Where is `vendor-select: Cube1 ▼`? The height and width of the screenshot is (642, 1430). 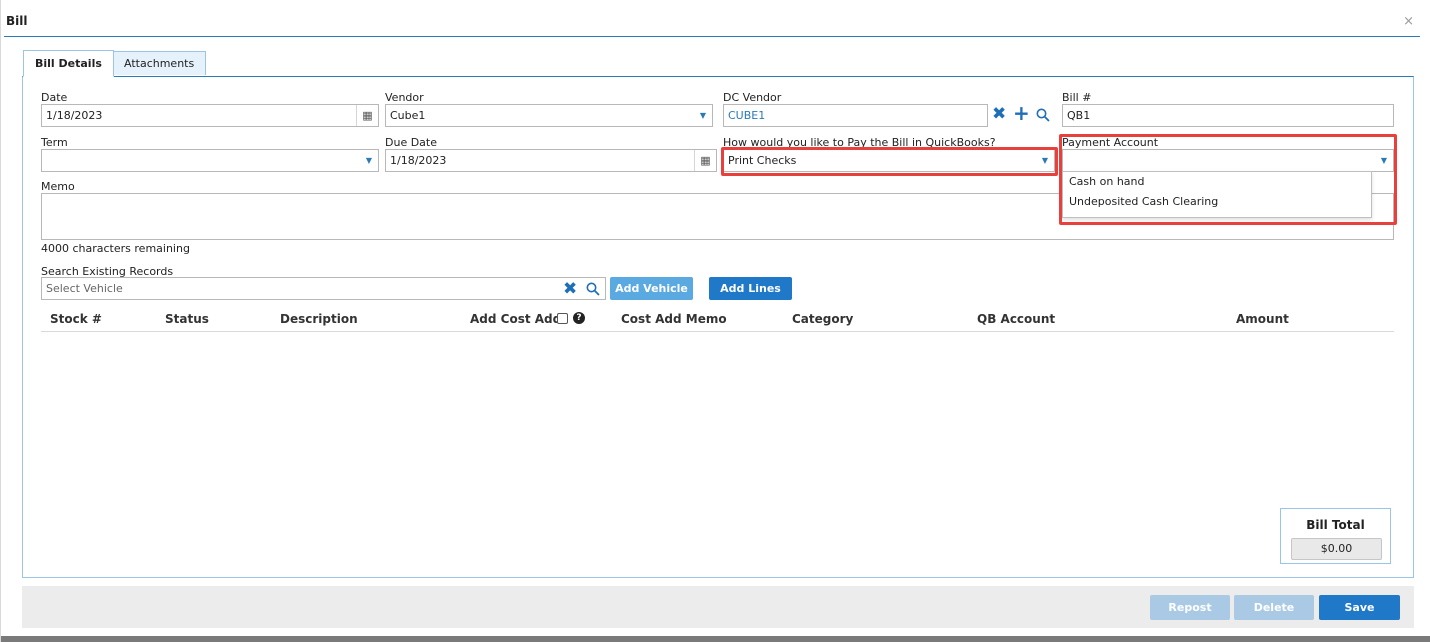
vendor-select: Cube1 ▼ is located at coordinates (549, 115).